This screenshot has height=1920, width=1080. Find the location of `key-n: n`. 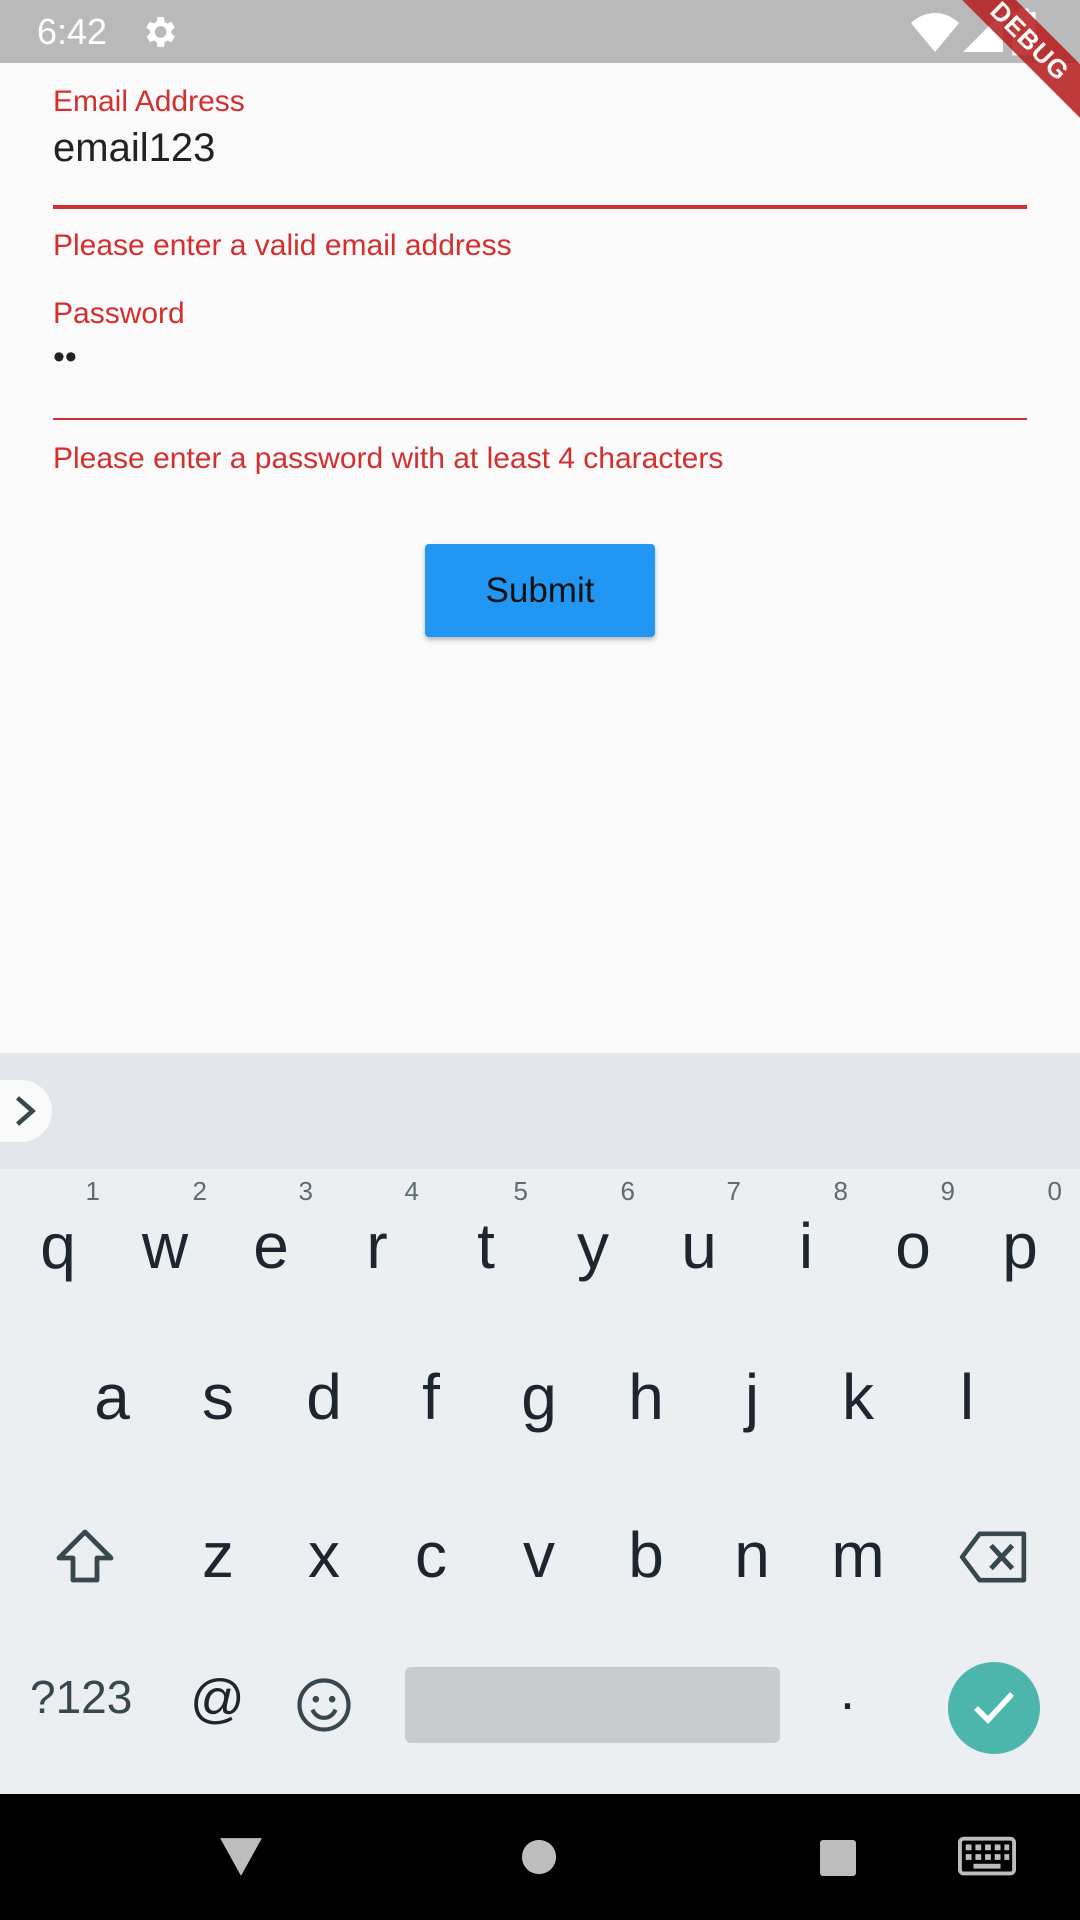

key-n: n is located at coordinates (752, 1555).